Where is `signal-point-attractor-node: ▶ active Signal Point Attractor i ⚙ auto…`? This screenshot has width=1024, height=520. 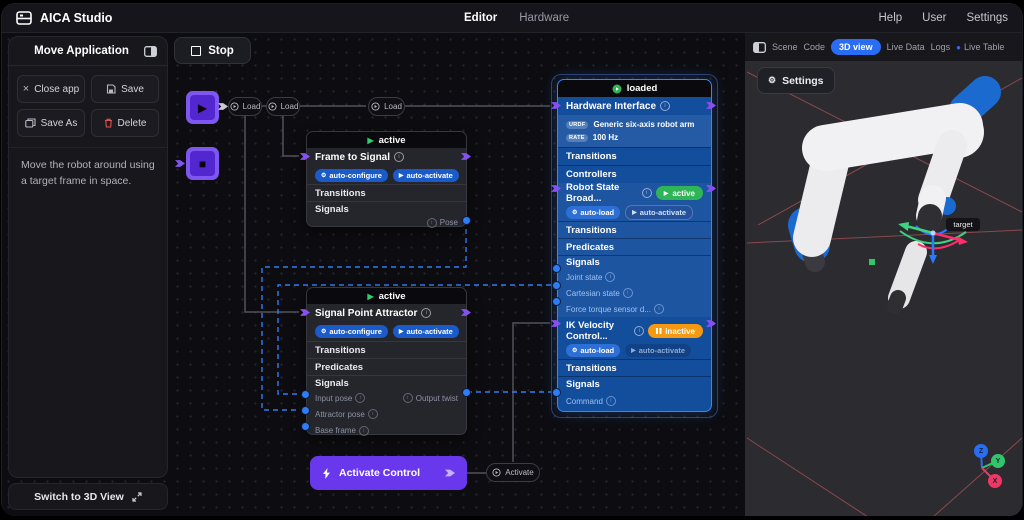
signal-point-attractor-node: ▶ active Signal Point Attractor i ⚙ auto… is located at coordinates (386, 361).